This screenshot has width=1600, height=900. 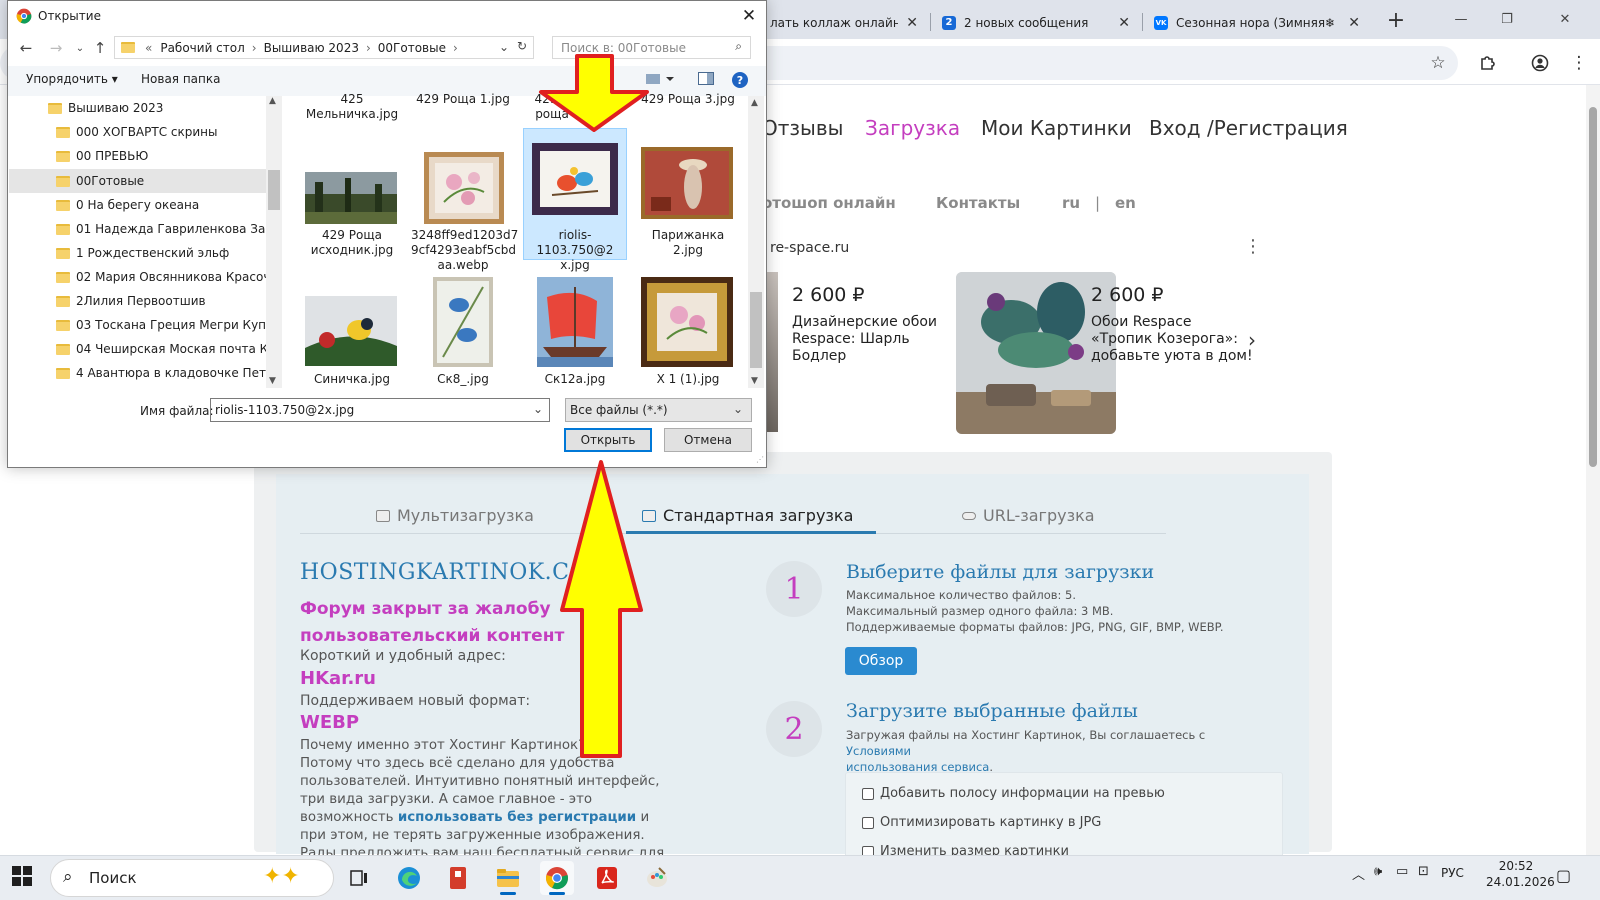 What do you see at coordinates (165, 301) in the screenshot?
I see `tree-item: 2Лилия Первоотшив` at bounding box center [165, 301].